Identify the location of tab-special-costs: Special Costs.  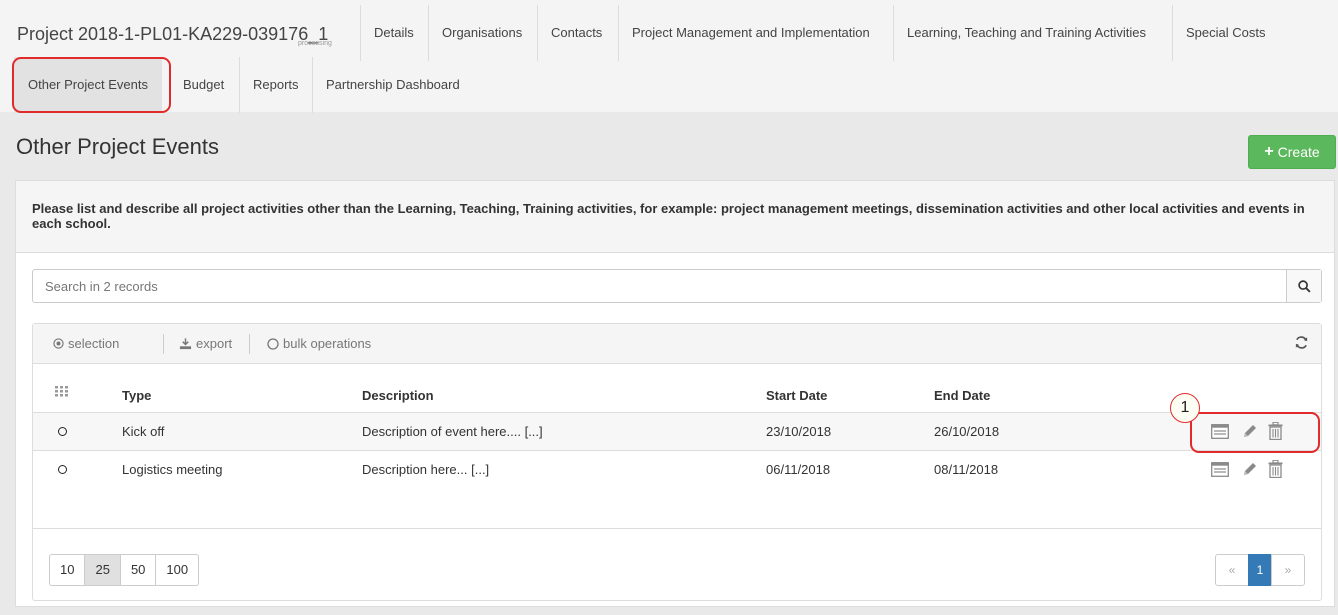
(1225, 33).